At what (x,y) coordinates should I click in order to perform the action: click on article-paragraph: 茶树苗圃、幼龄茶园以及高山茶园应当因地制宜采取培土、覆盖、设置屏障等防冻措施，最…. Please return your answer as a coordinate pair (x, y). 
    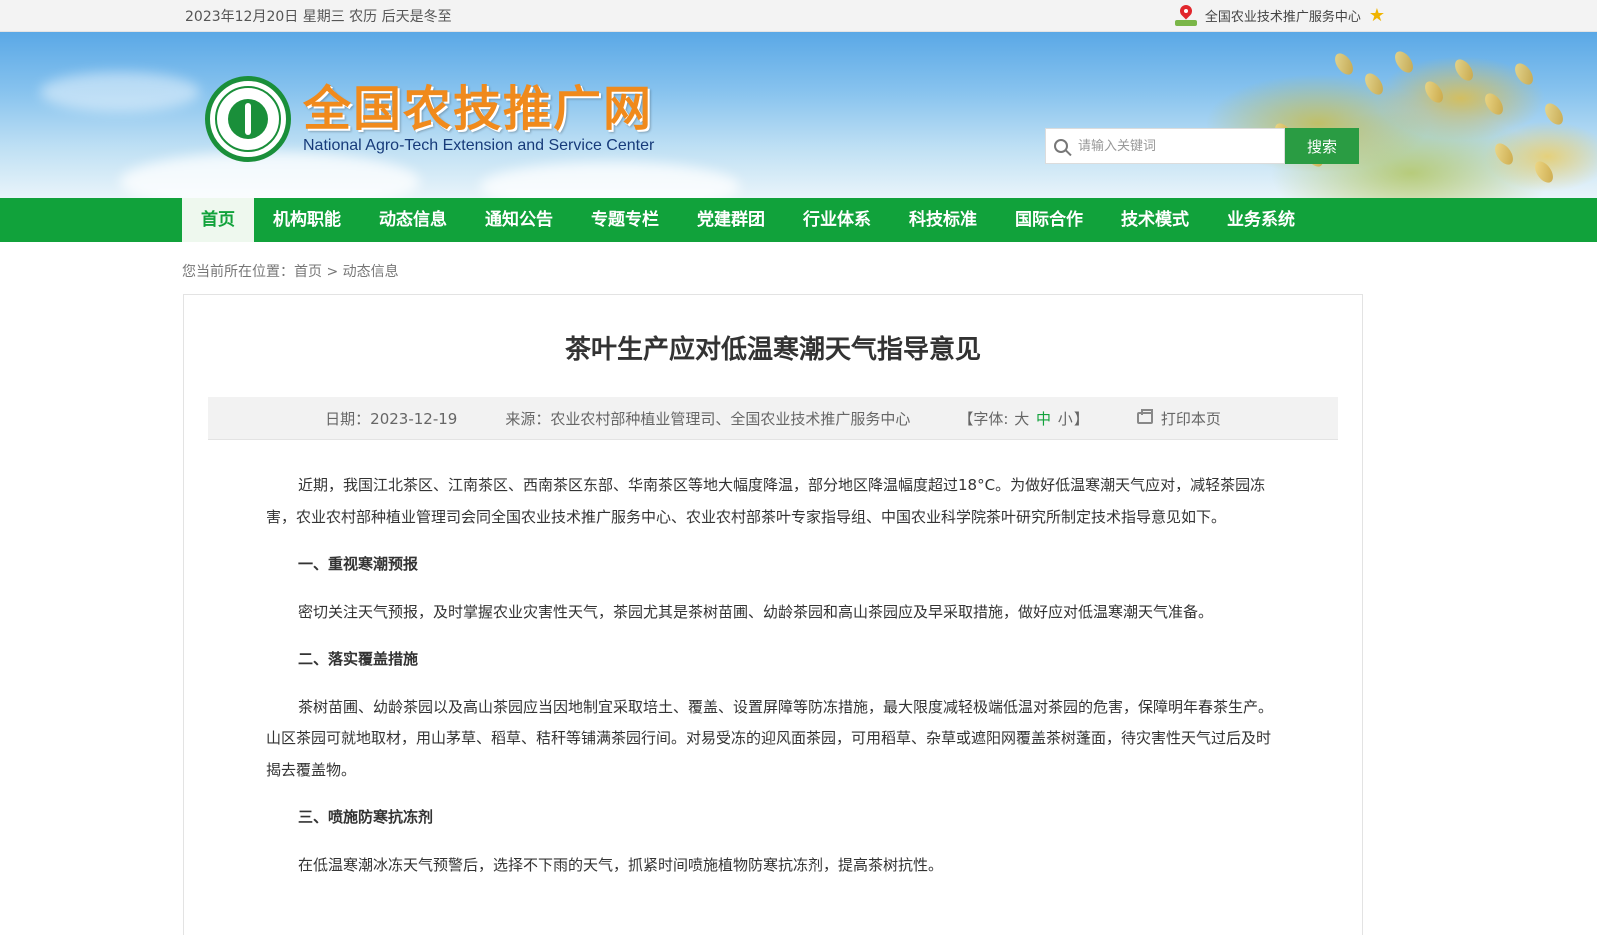
    Looking at the image, I should click on (770, 738).